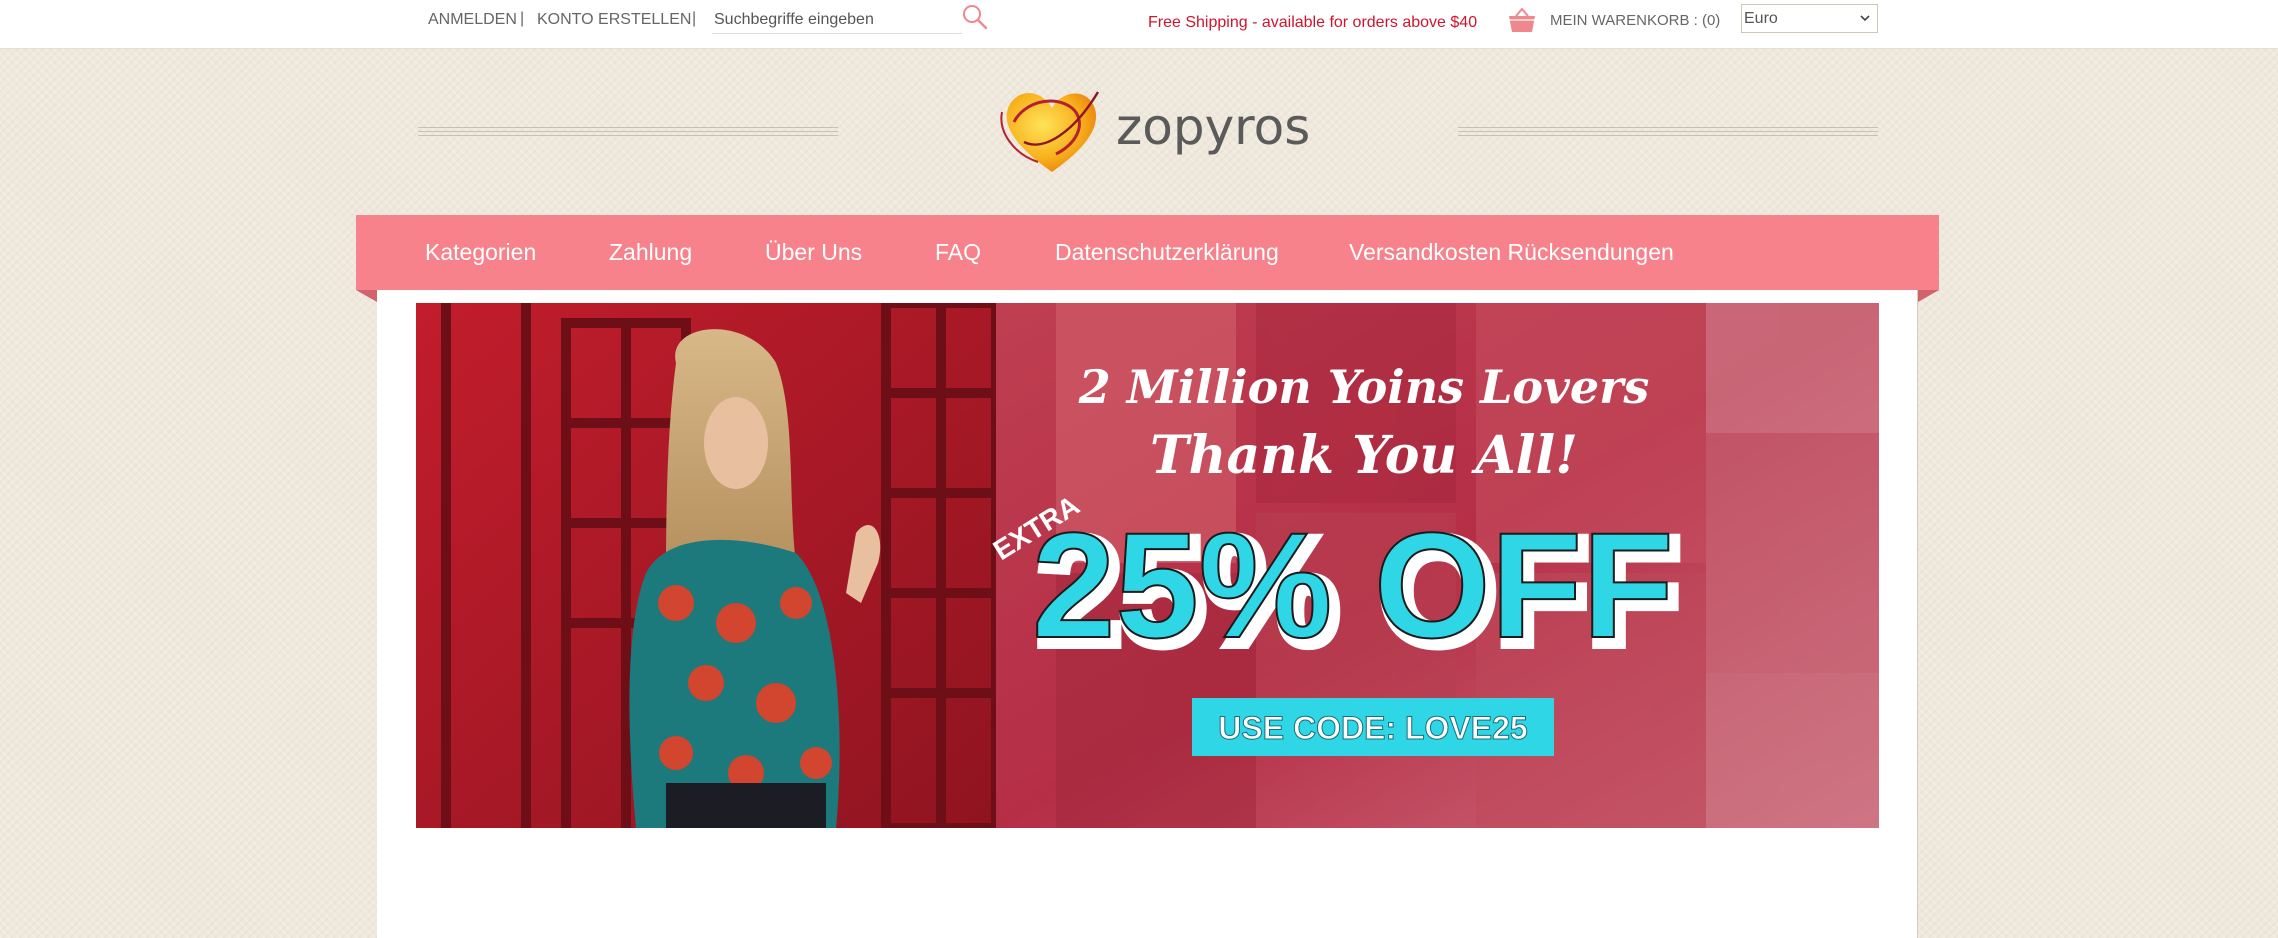  I want to click on nav-fold-right, so click(1928, 296).